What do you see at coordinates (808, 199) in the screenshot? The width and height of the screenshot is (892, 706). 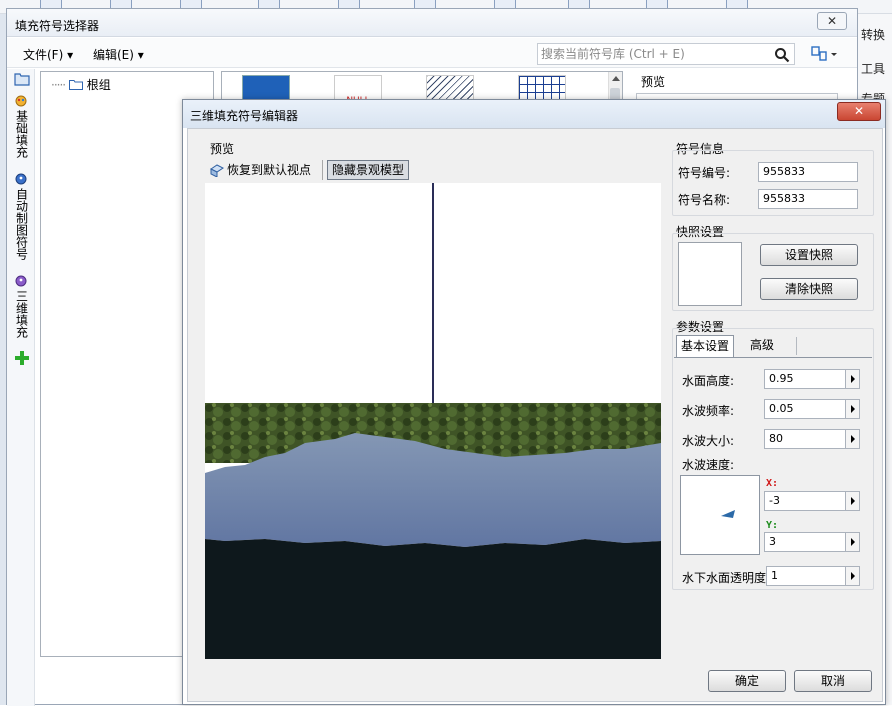 I see `symbol-name-input: 955833` at bounding box center [808, 199].